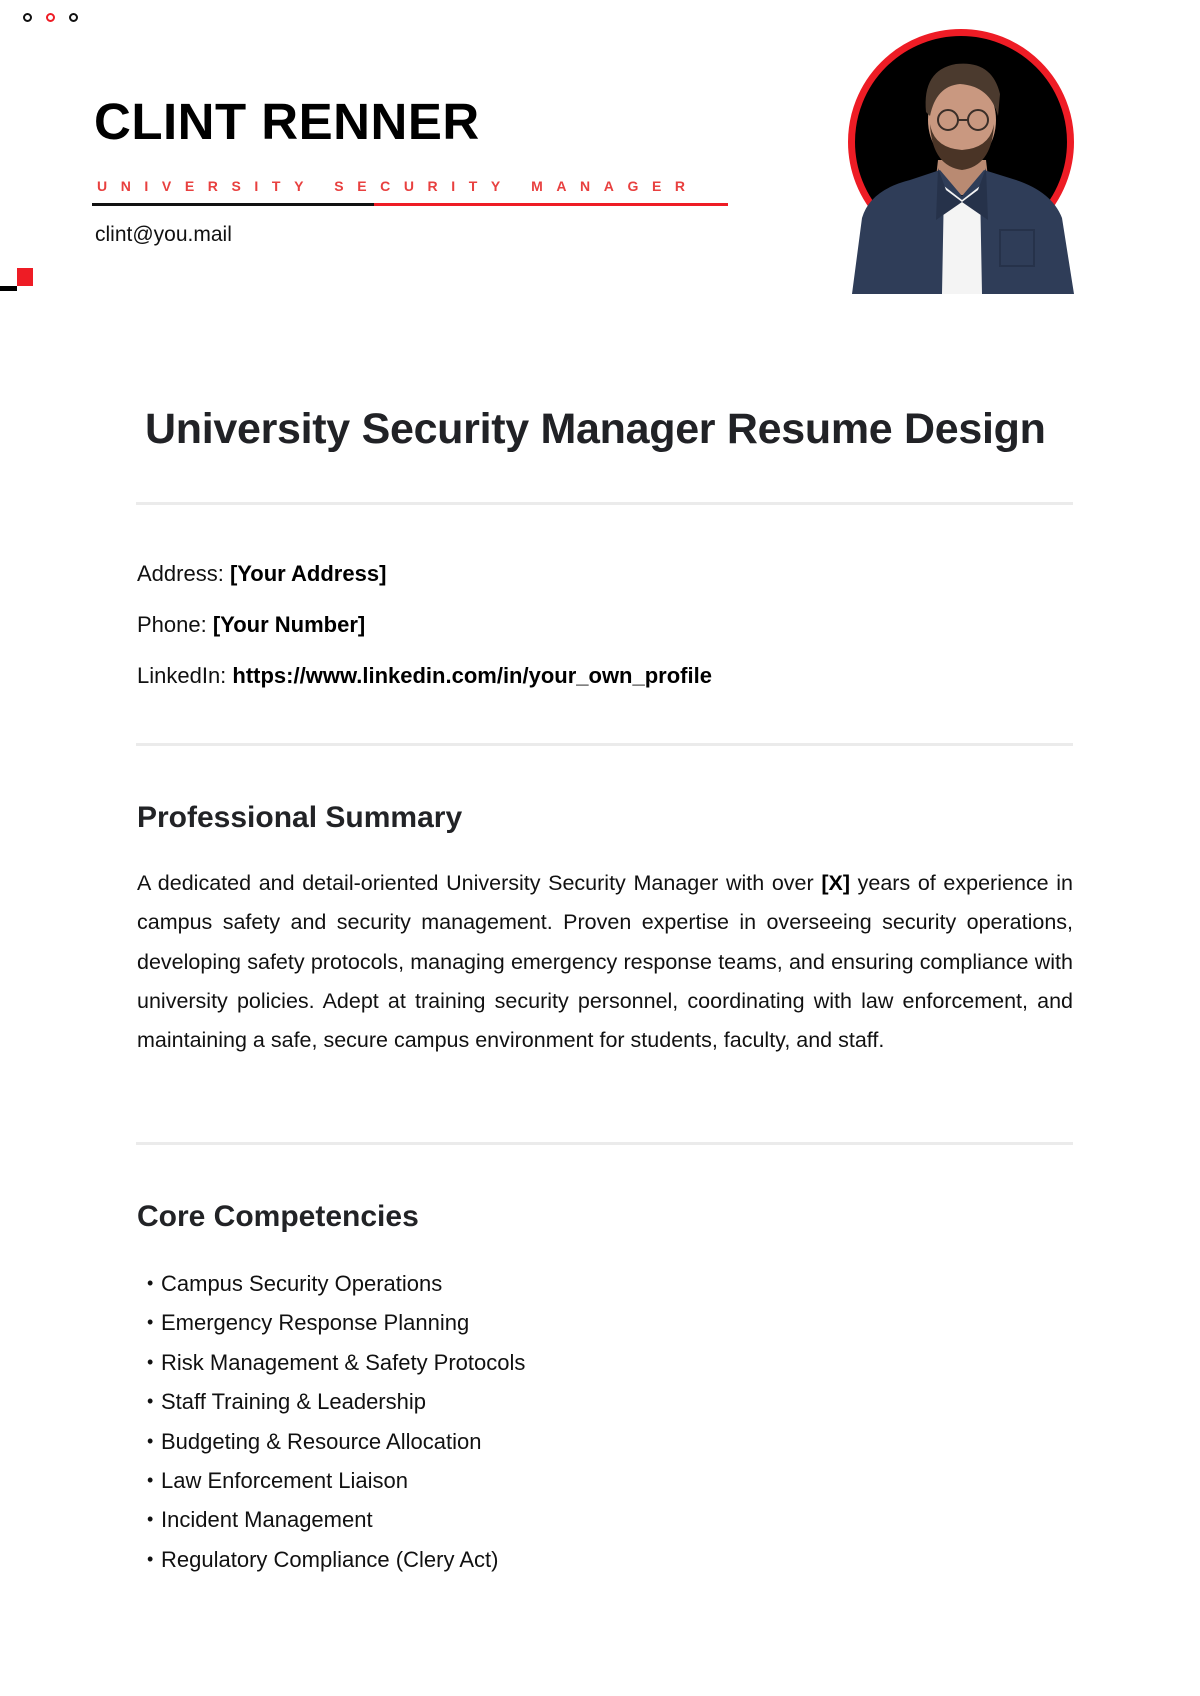  I want to click on competency-item: • Campus Security Operations, so click(336, 1283).